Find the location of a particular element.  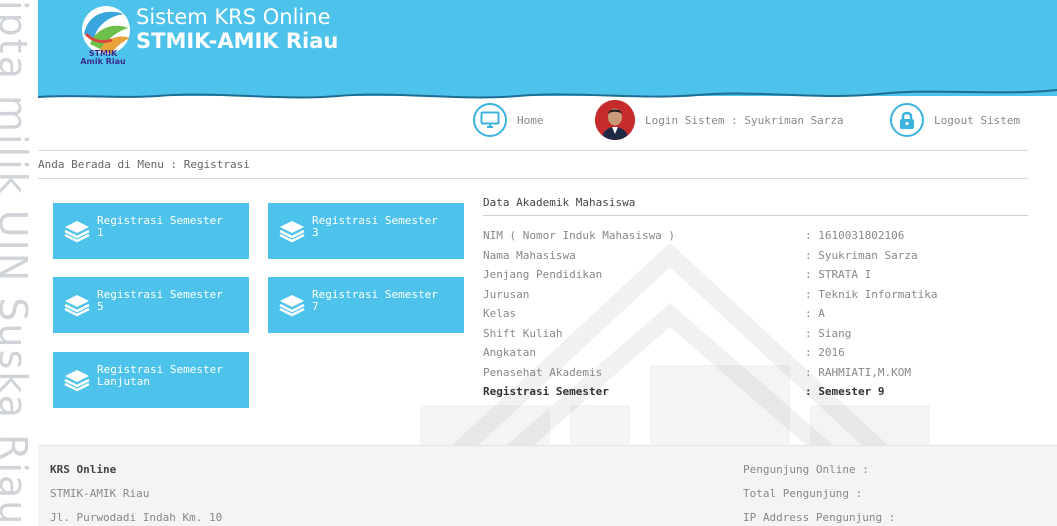

row-value: : Teknik Informatika is located at coordinates (871, 294).